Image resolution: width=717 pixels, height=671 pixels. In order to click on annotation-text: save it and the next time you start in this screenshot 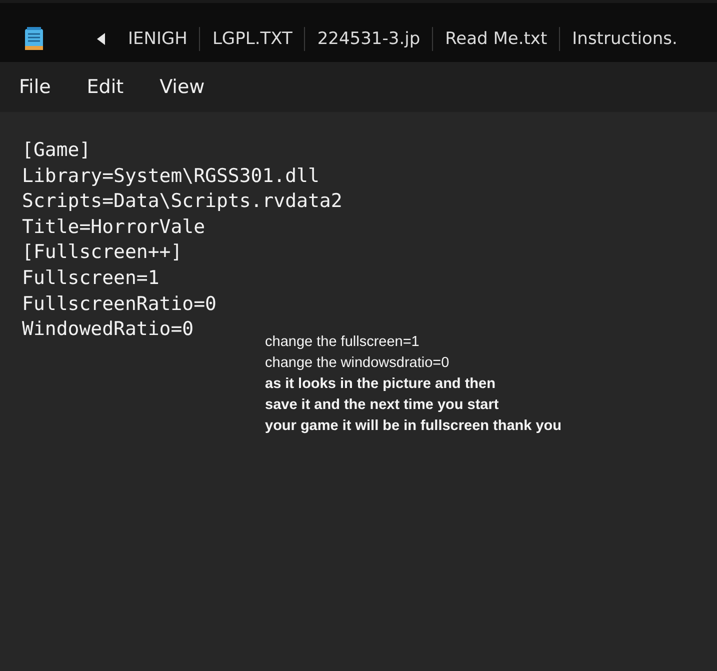, I will do `click(382, 405)`.